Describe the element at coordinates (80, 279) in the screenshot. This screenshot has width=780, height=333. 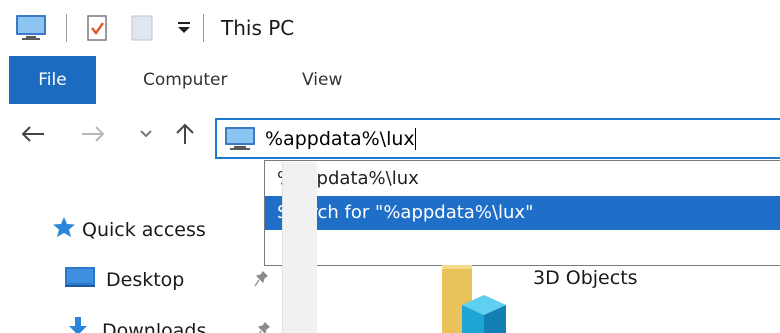
I see `desktop-icon` at that location.